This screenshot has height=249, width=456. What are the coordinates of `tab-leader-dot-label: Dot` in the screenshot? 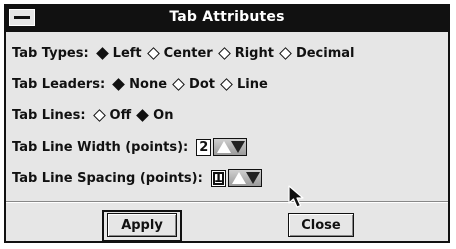 It's located at (202, 84).